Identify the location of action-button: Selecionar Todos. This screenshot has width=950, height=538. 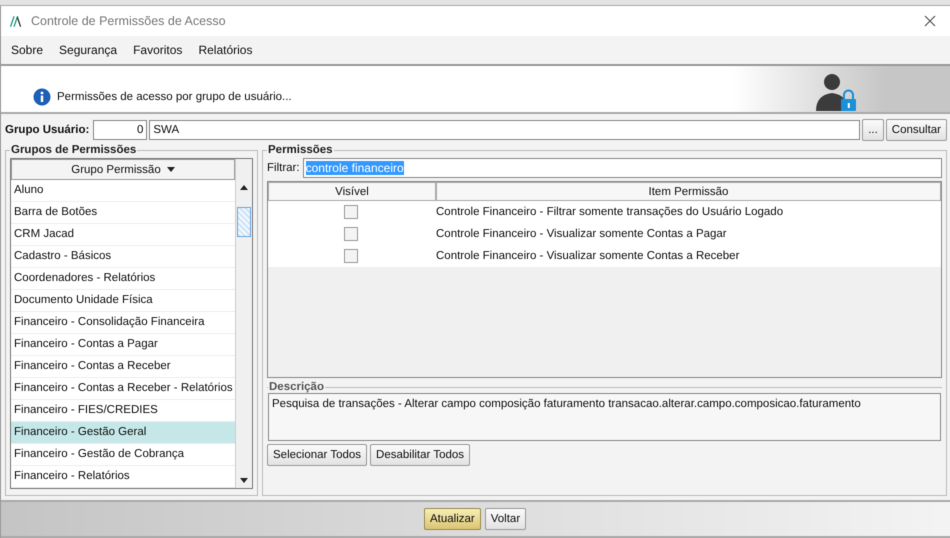
(317, 455).